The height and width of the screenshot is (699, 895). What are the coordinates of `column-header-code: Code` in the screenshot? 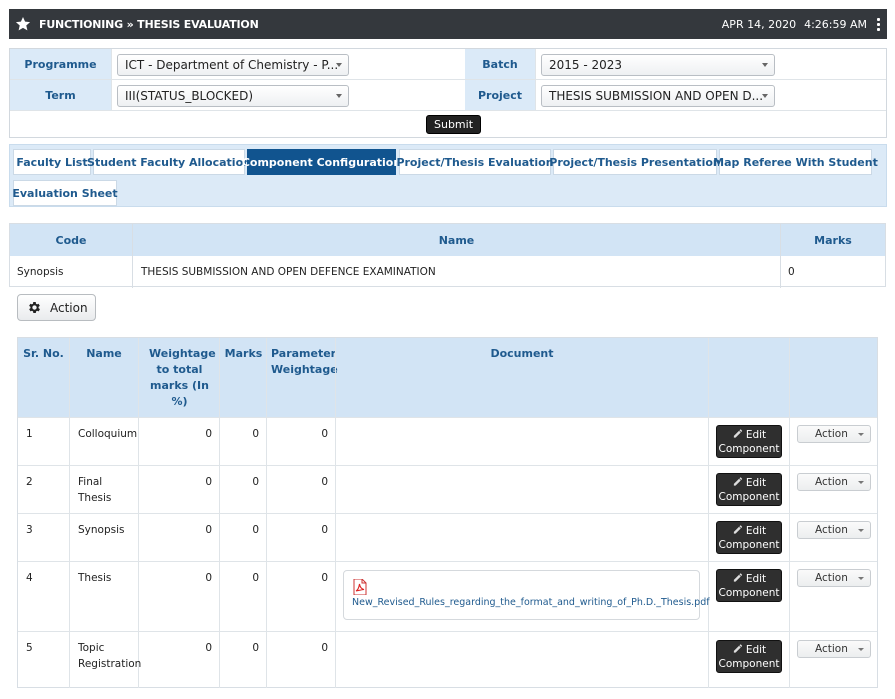 It's located at (71, 240).